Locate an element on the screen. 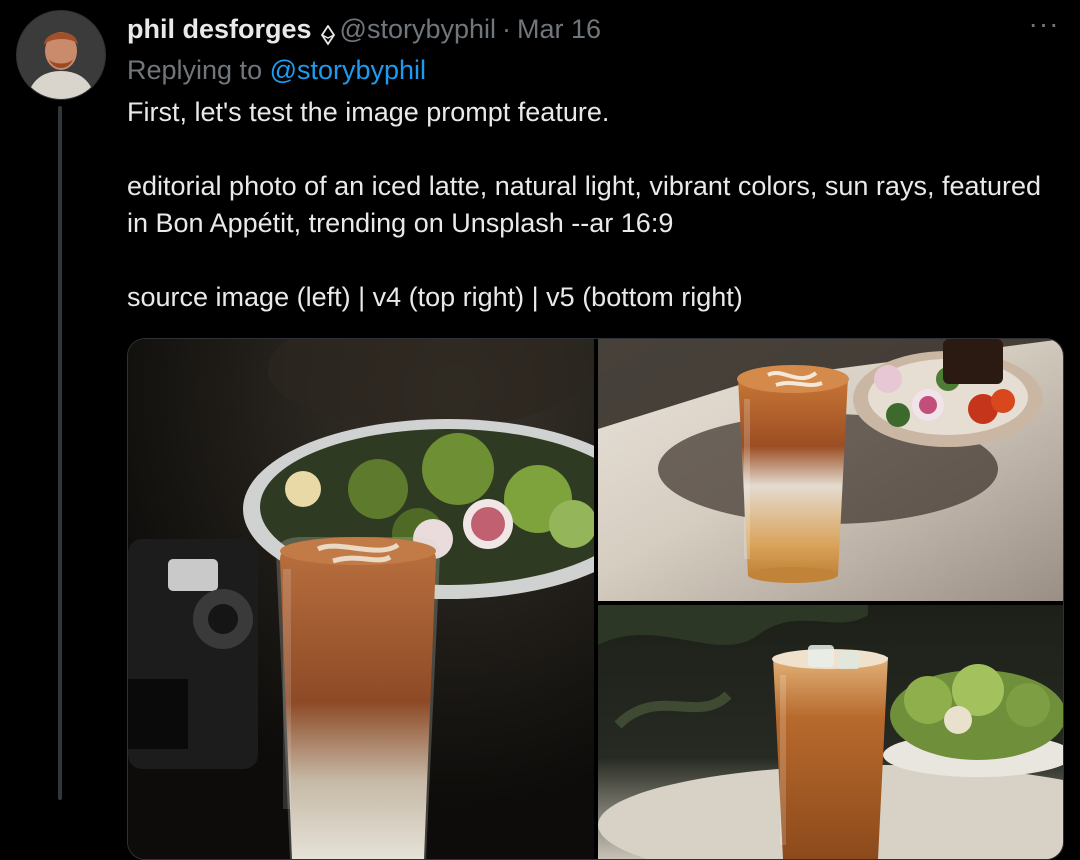  reply-handle-link: @storybyphil is located at coordinates (348, 70).